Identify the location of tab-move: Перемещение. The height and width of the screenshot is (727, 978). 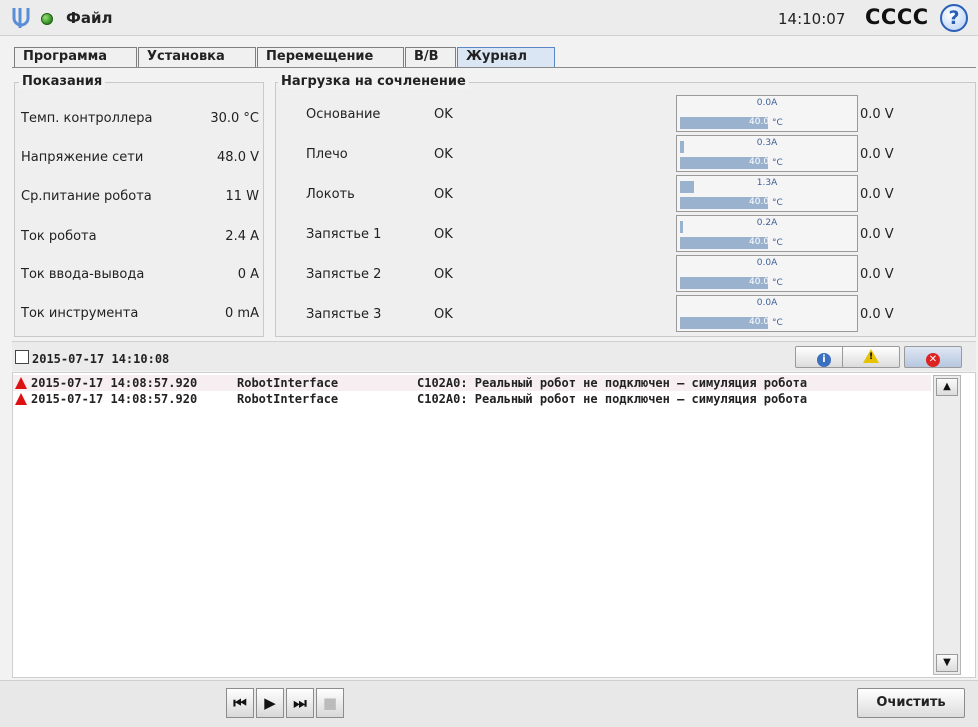
(330, 57).